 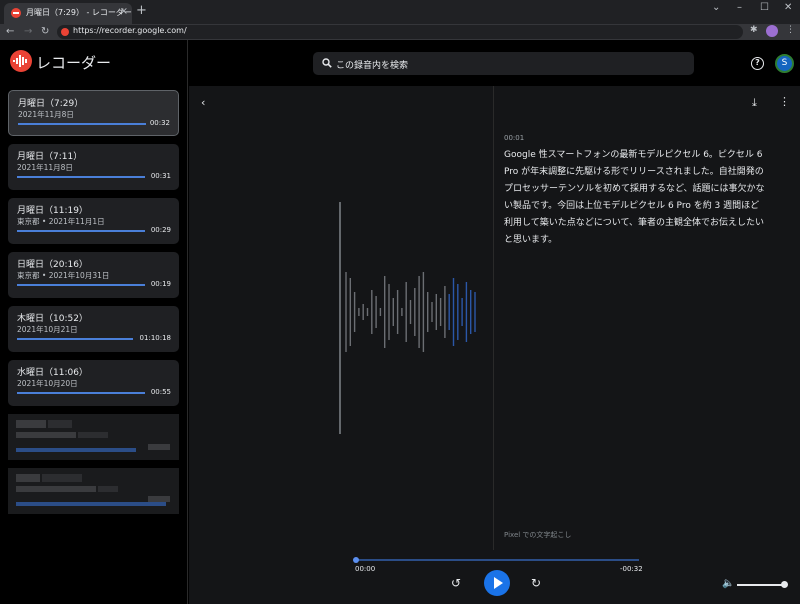 I want to click on recording-item: 月曜日（11:19） 東京都 • 2021年11月1日 00:29, so click(x=93, y=221).